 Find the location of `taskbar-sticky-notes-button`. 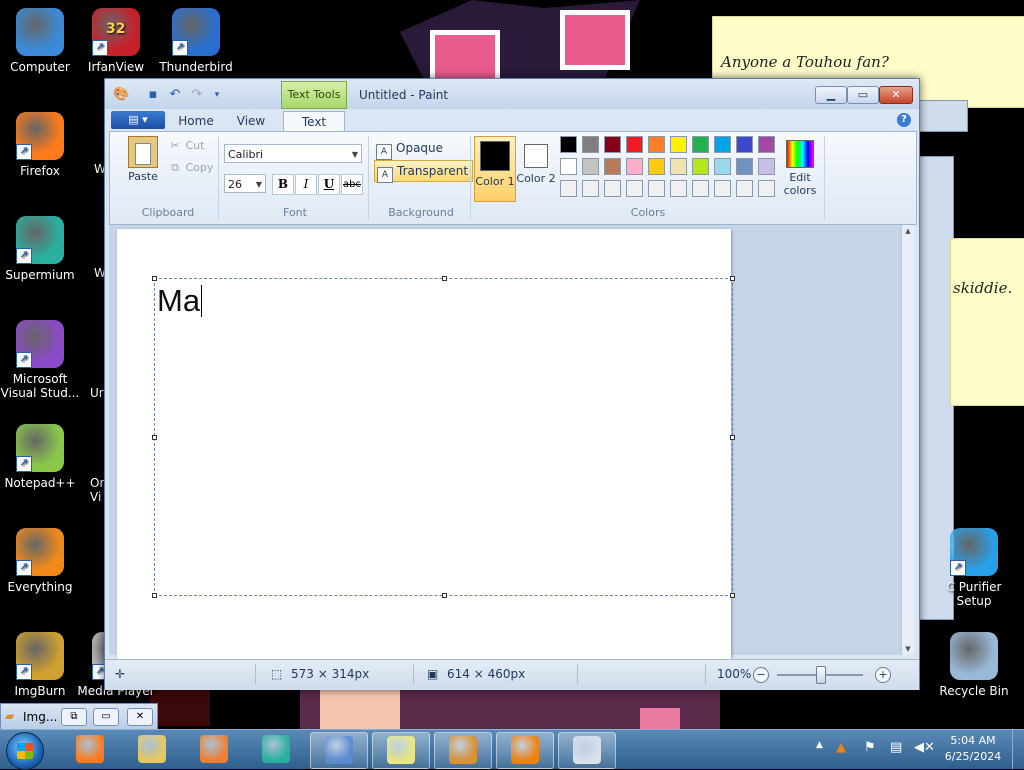

taskbar-sticky-notes-button is located at coordinates (401, 750).